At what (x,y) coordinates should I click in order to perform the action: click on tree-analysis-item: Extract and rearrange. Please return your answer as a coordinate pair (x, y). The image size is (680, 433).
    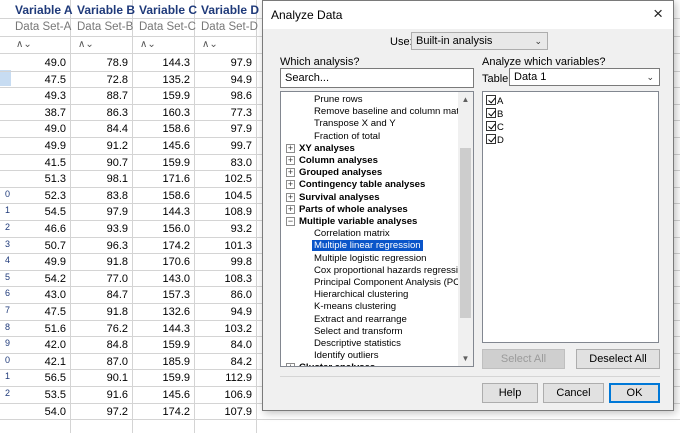
    Looking at the image, I should click on (360, 320).